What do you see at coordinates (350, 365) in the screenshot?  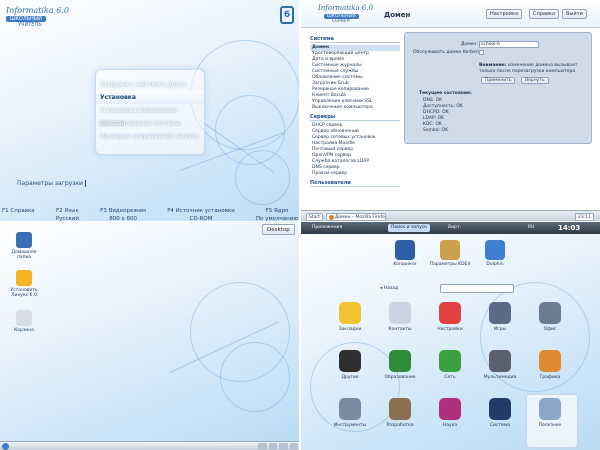 I see `category-item: Другие` at bounding box center [350, 365].